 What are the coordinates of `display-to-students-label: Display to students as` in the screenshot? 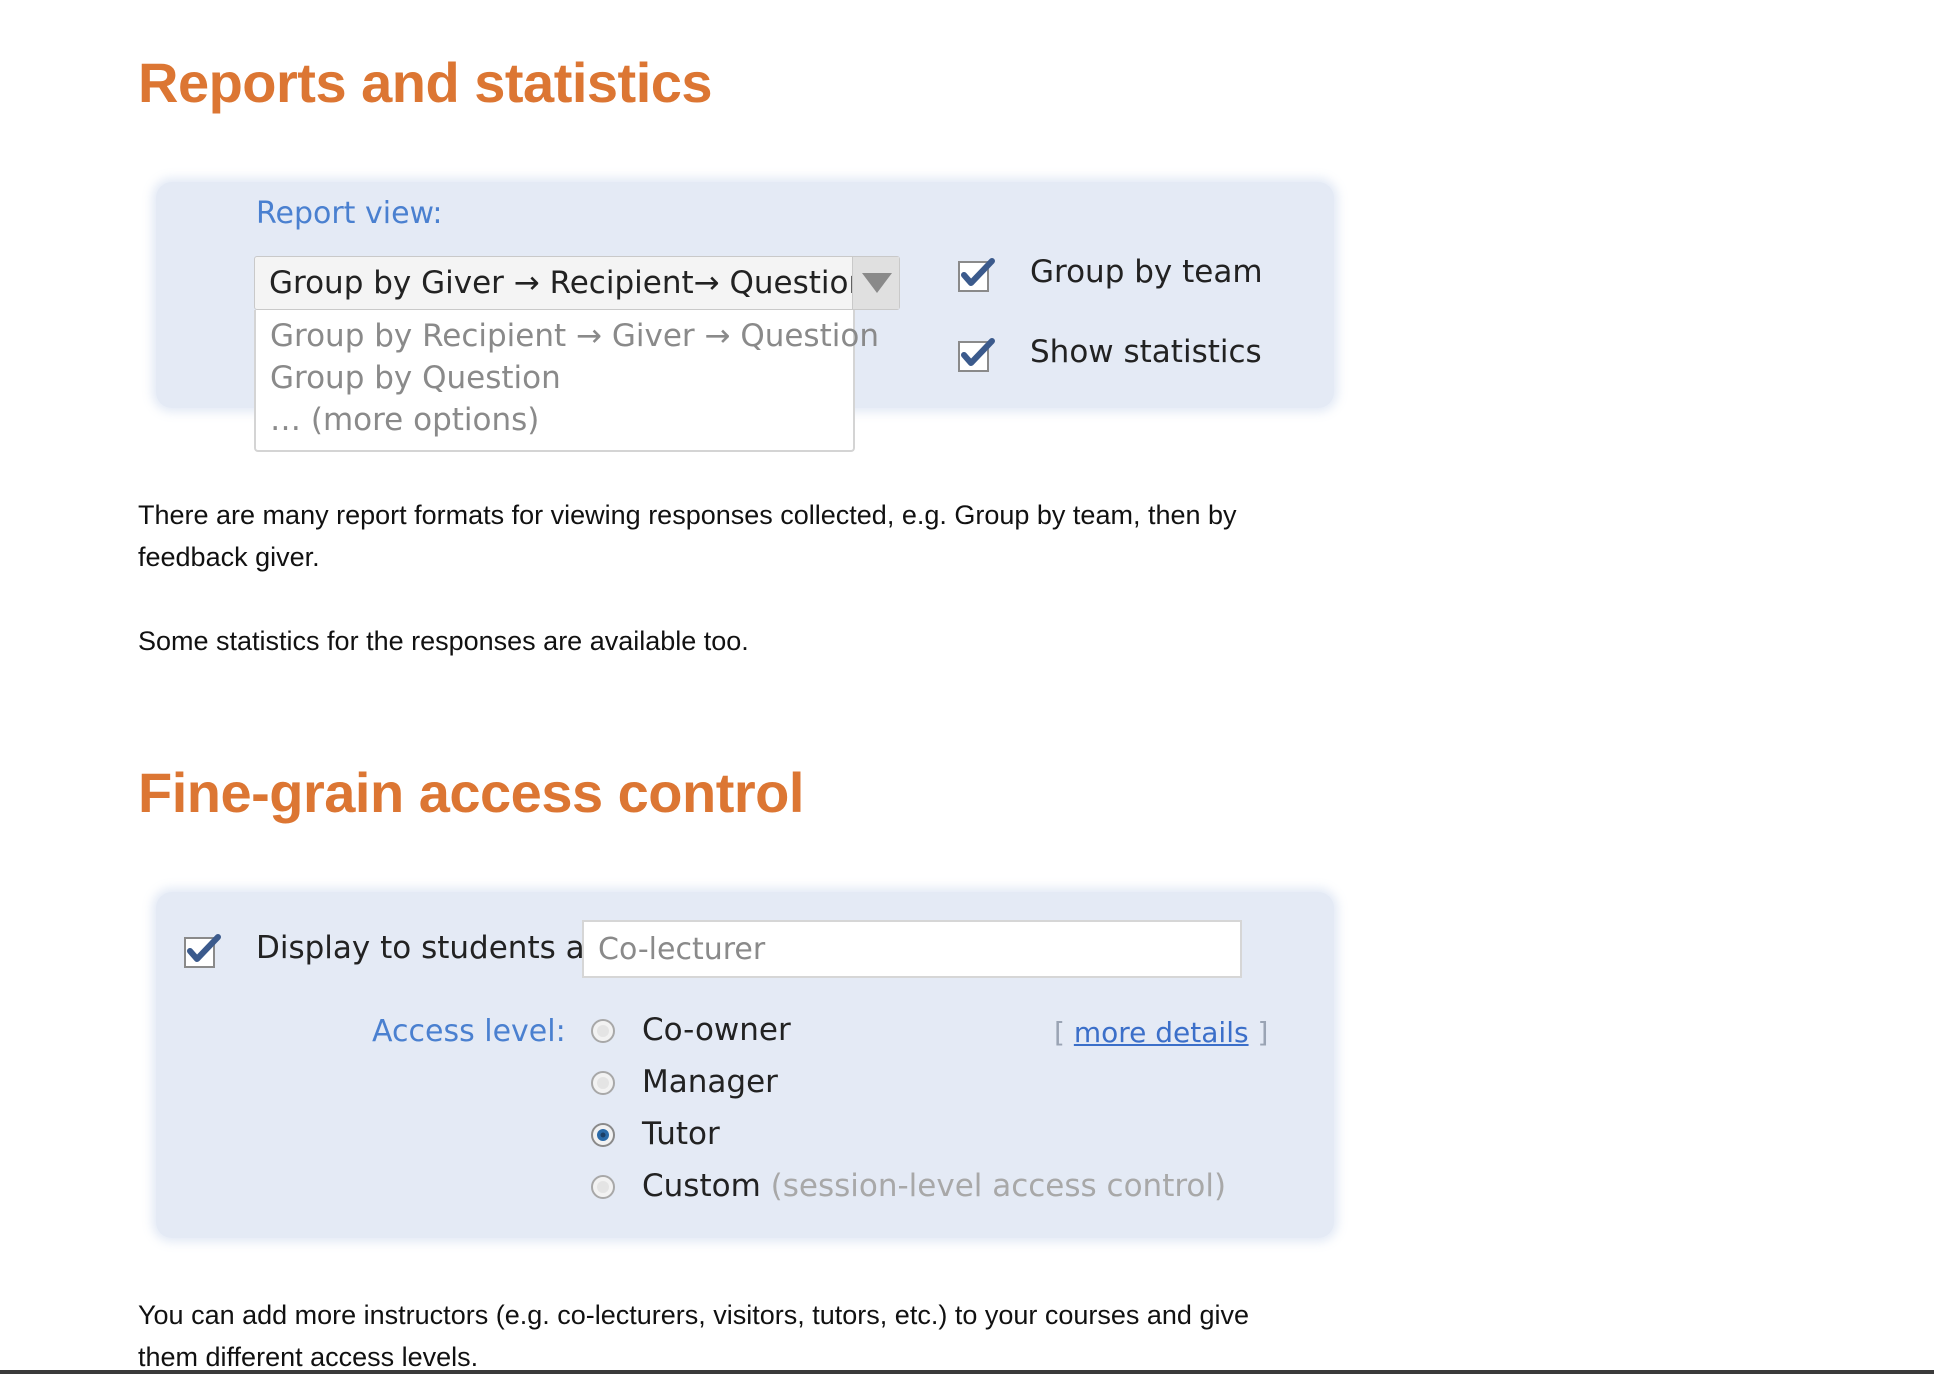 It's located at (428, 948).